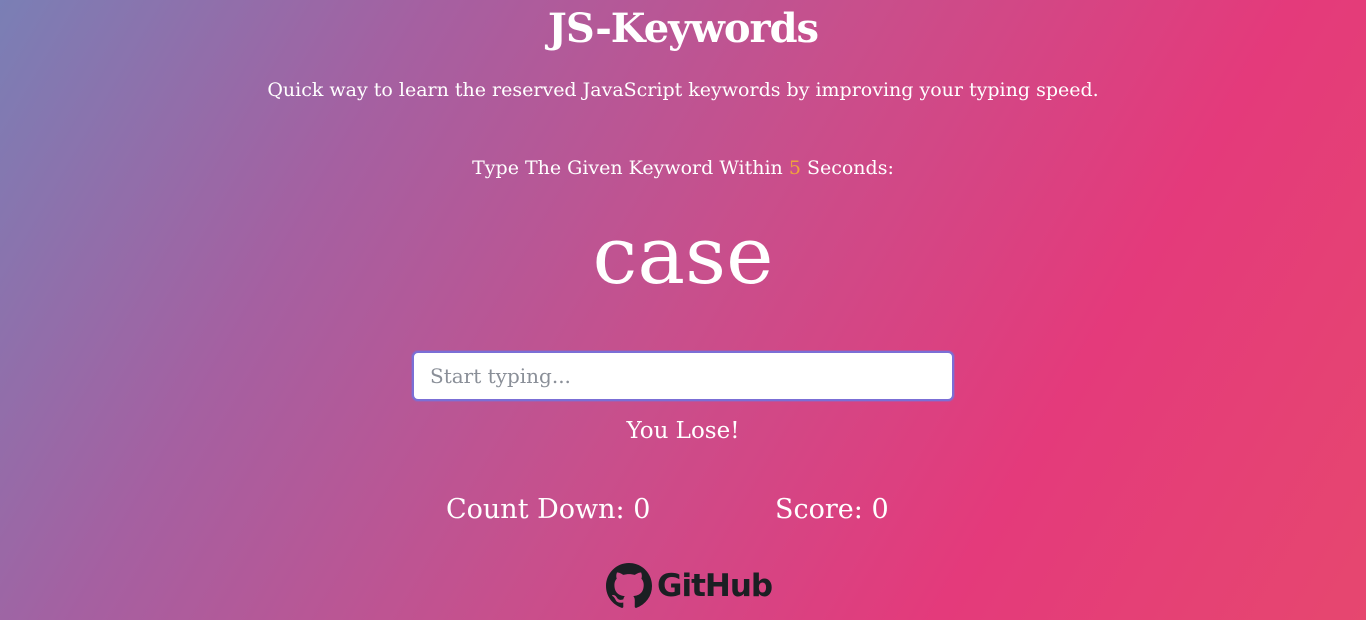  Describe the element at coordinates (683, 255) in the screenshot. I see `current-keyword: case` at that location.